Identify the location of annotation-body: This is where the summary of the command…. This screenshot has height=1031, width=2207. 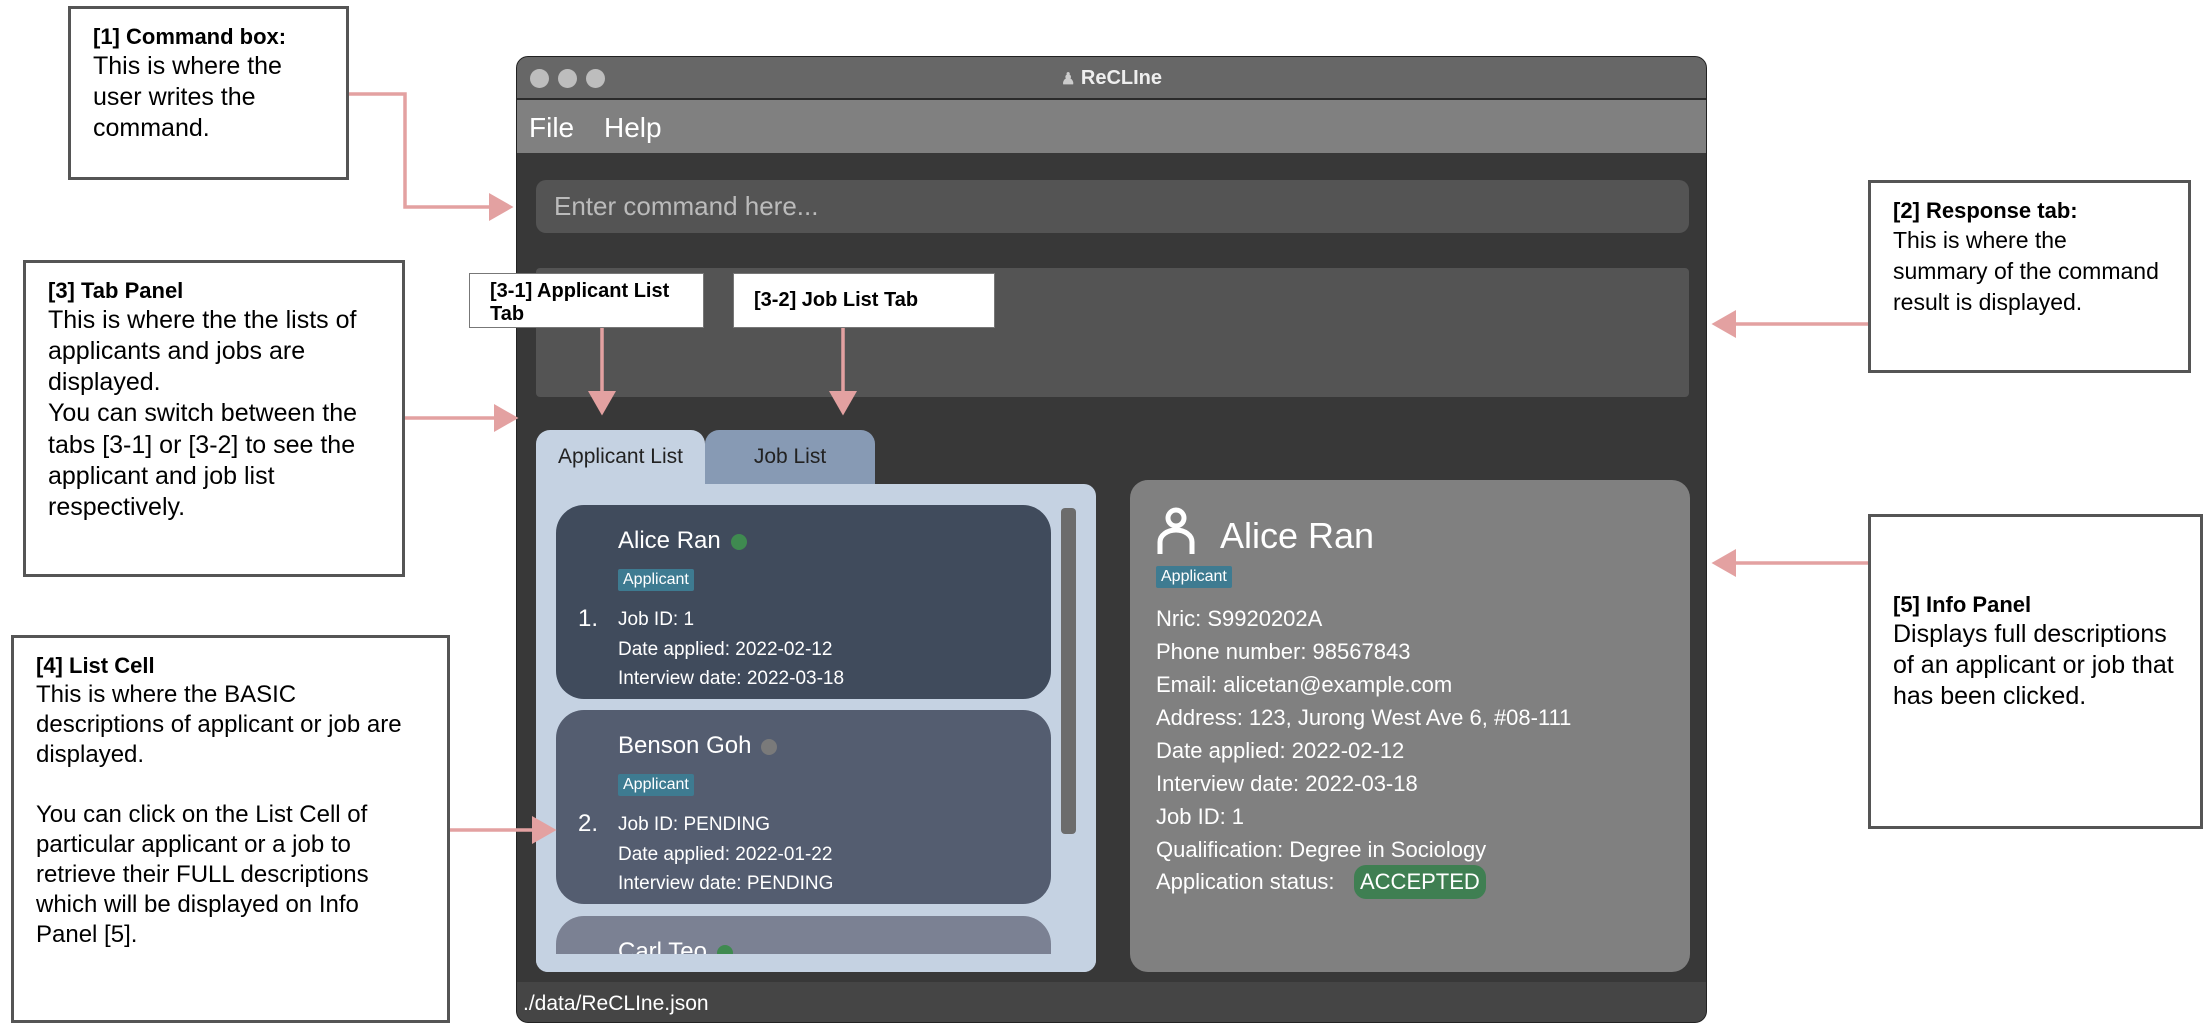
(2026, 271).